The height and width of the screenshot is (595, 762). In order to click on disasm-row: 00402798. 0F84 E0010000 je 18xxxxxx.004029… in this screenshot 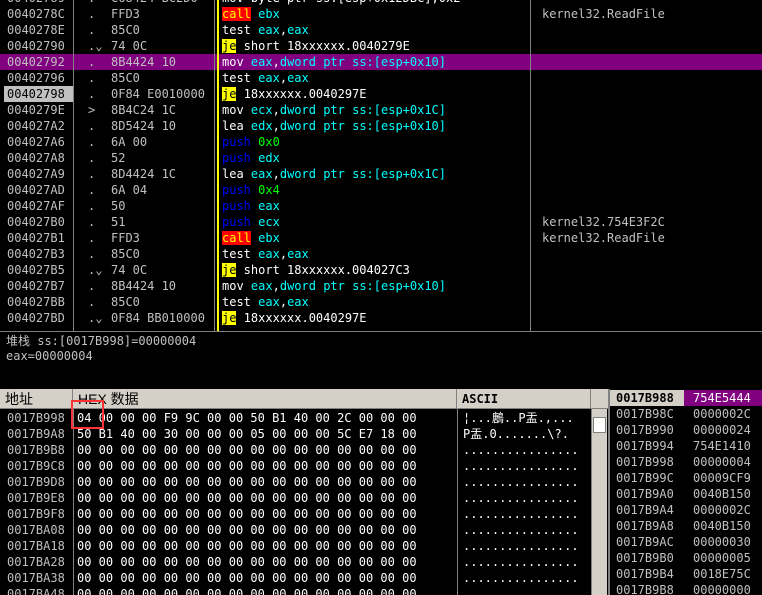, I will do `click(381, 94)`.